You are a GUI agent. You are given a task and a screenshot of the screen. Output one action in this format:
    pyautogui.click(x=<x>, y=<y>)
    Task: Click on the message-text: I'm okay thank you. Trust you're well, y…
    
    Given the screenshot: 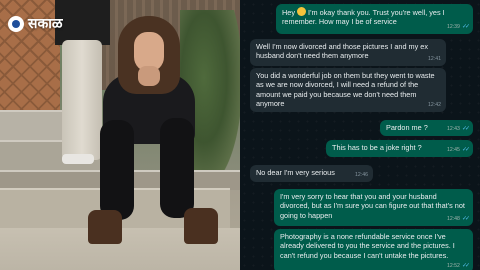 What is the action you would take?
    pyautogui.click(x=363, y=17)
    